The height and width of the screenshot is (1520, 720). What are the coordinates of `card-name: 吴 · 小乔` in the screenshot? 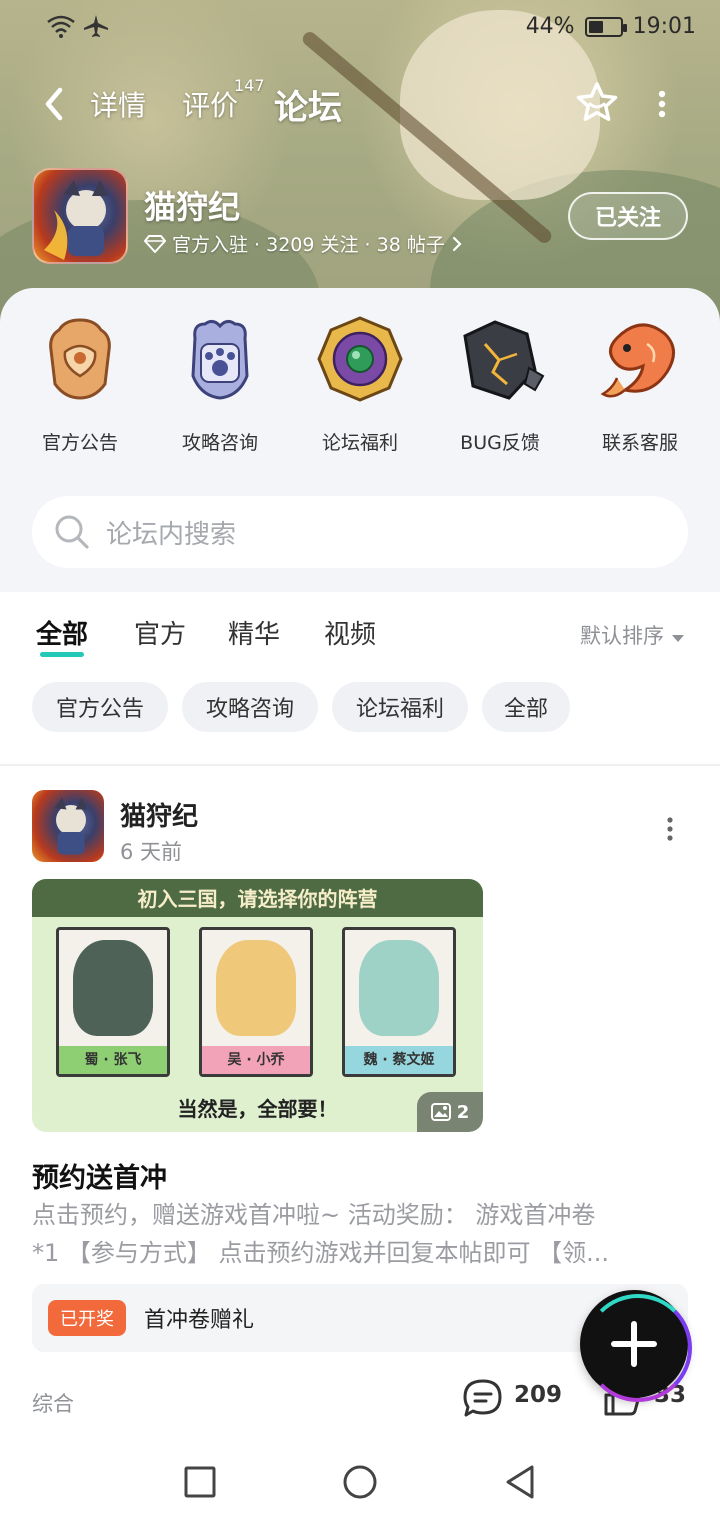 It's located at (256, 1060).